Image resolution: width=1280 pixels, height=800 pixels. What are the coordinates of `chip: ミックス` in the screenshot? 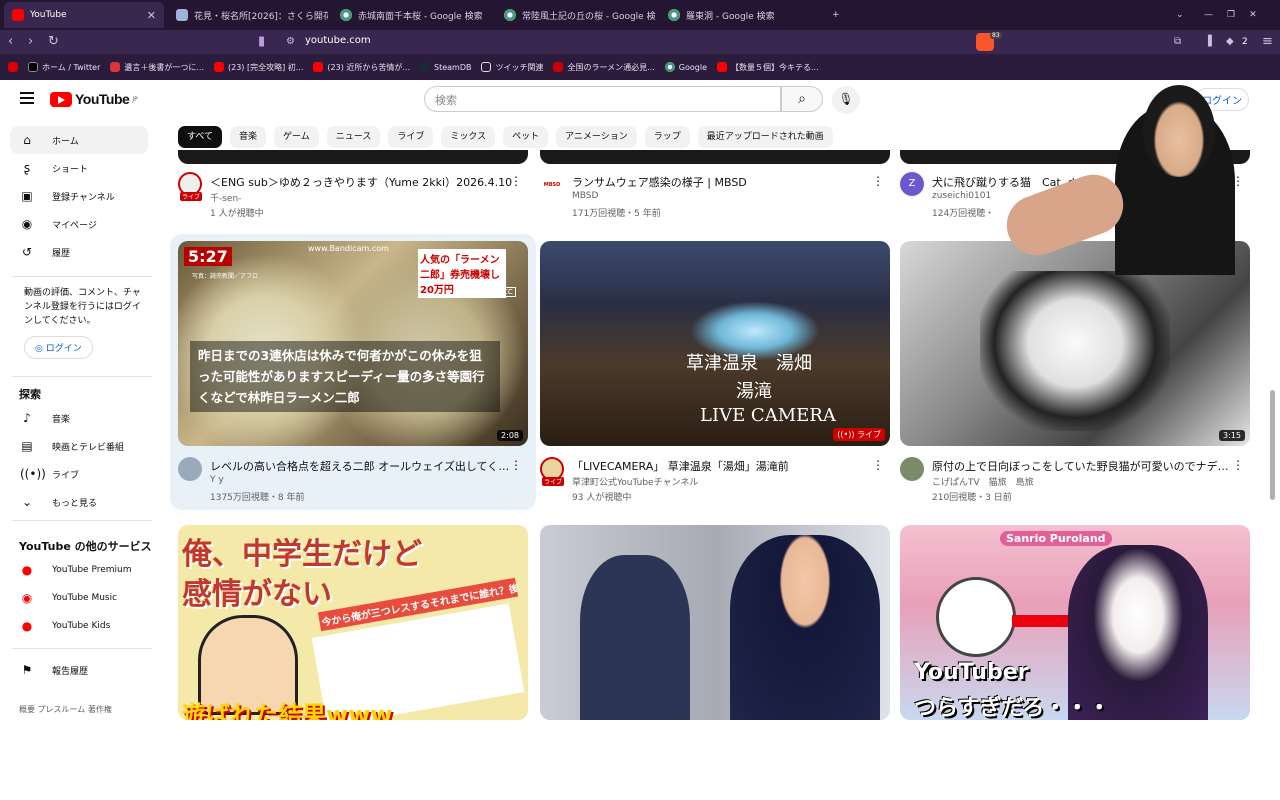 It's located at (468, 137).